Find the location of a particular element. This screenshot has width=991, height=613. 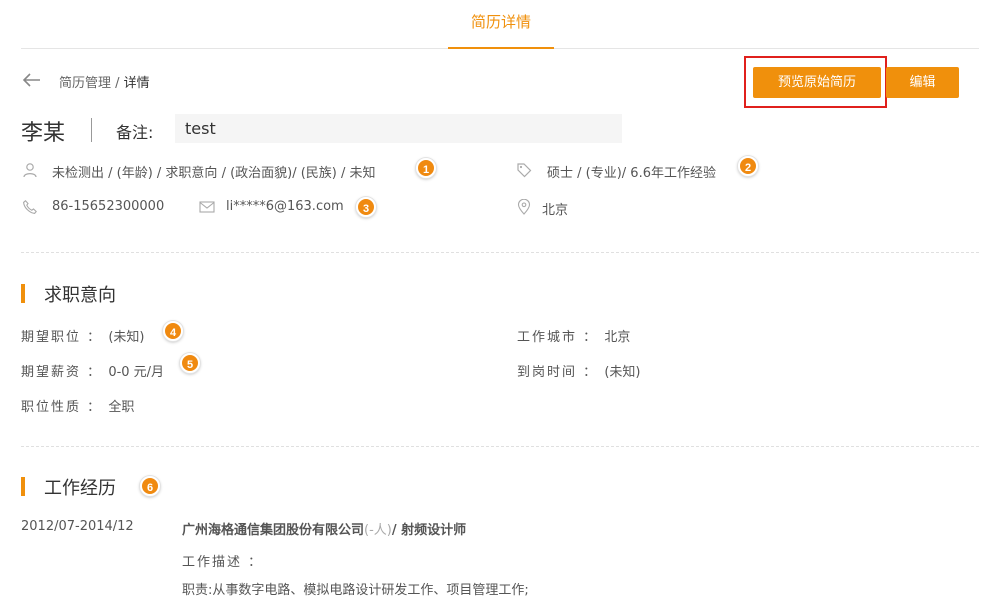

company-size: (-人) is located at coordinates (378, 530).